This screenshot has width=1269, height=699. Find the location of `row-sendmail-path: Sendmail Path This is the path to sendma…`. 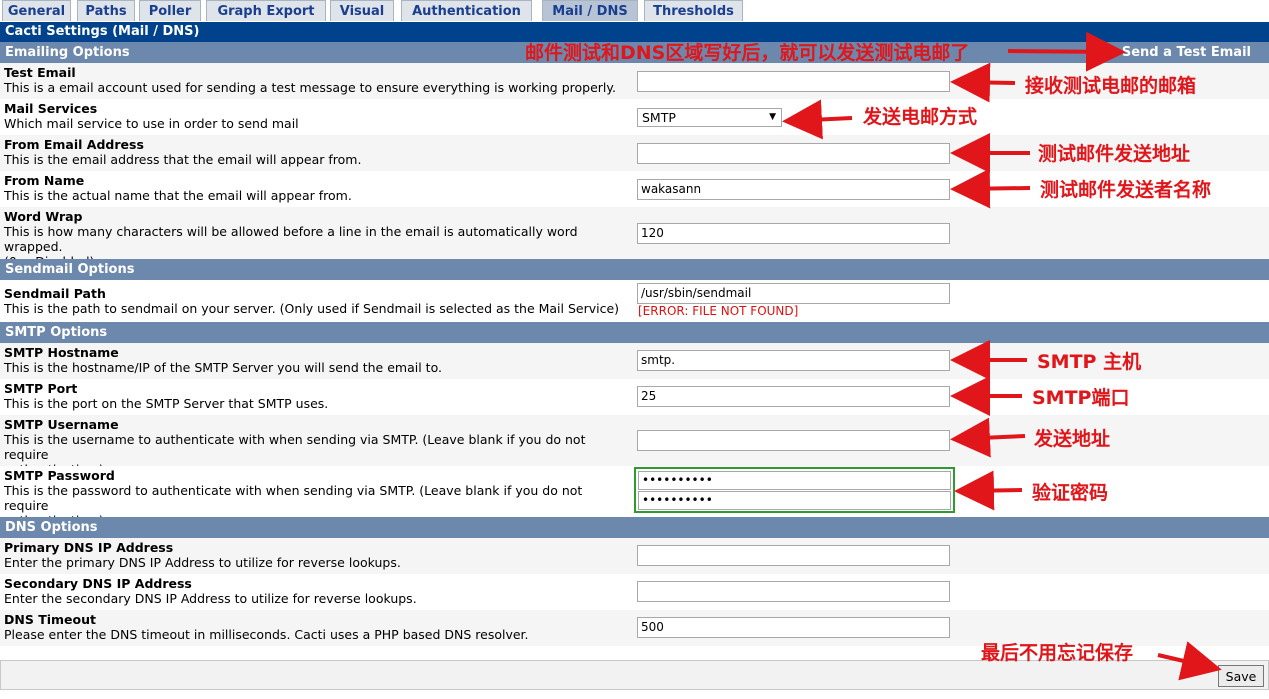

row-sendmail-path: Sendmail Path This is the path to sendma… is located at coordinates (634, 301).